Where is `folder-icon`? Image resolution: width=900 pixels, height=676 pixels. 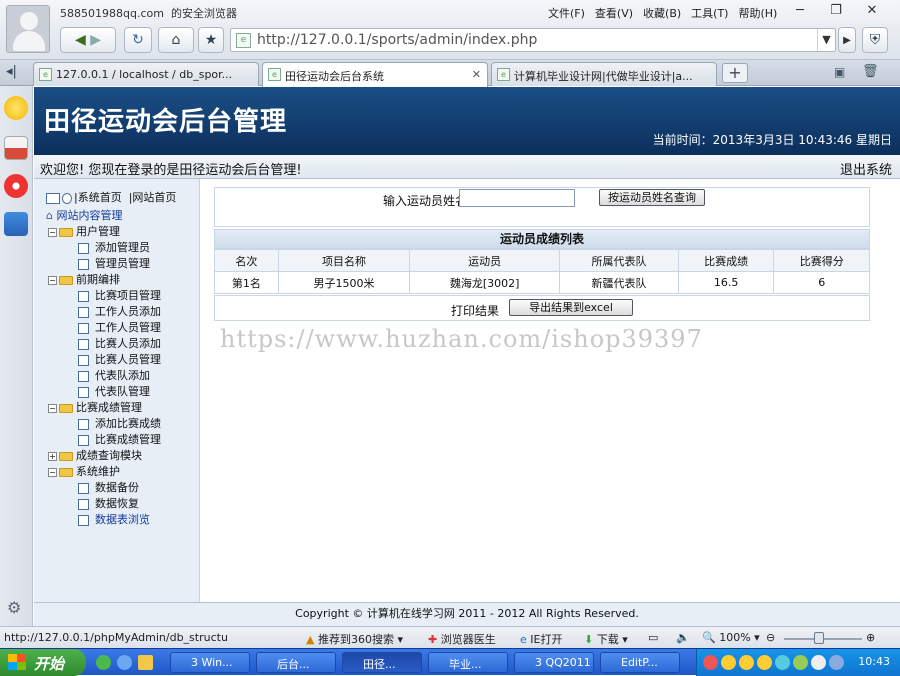
folder-icon is located at coordinates (66, 456).